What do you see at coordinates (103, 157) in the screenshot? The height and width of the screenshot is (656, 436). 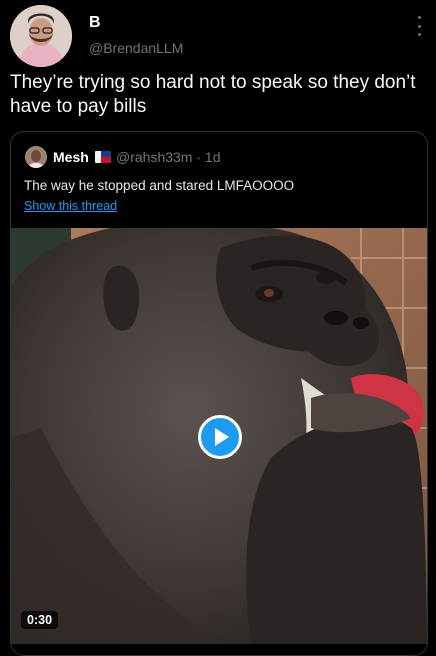 I see `flag-icon` at bounding box center [103, 157].